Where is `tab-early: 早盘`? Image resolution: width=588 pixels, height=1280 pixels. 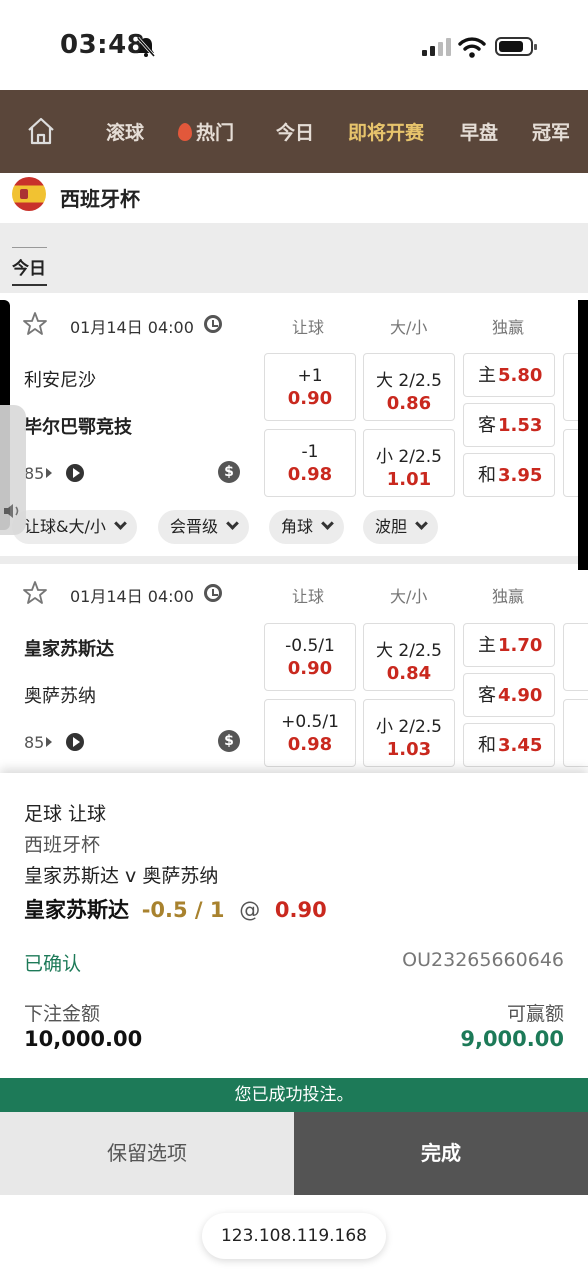
tab-early: 早盘 is located at coordinates (479, 131).